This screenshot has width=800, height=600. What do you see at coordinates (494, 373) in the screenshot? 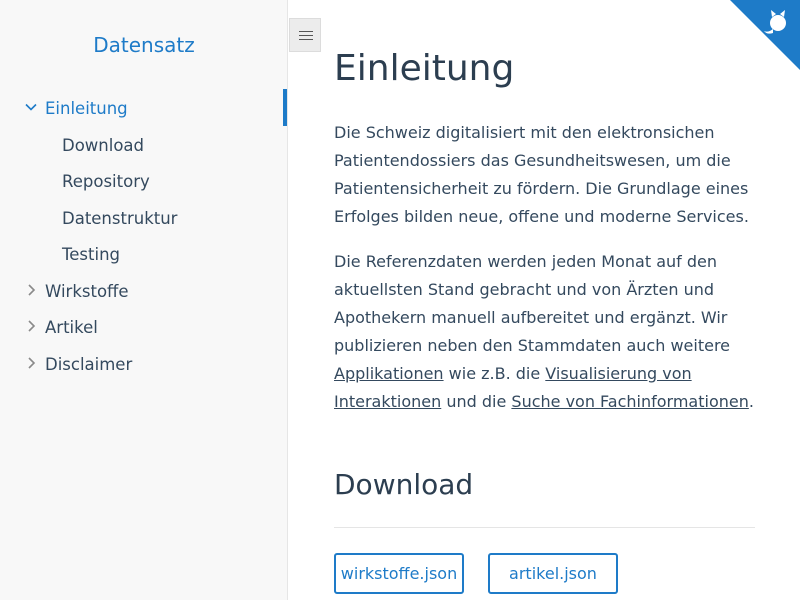
I see `paragraph-text: wie z.B. die` at bounding box center [494, 373].